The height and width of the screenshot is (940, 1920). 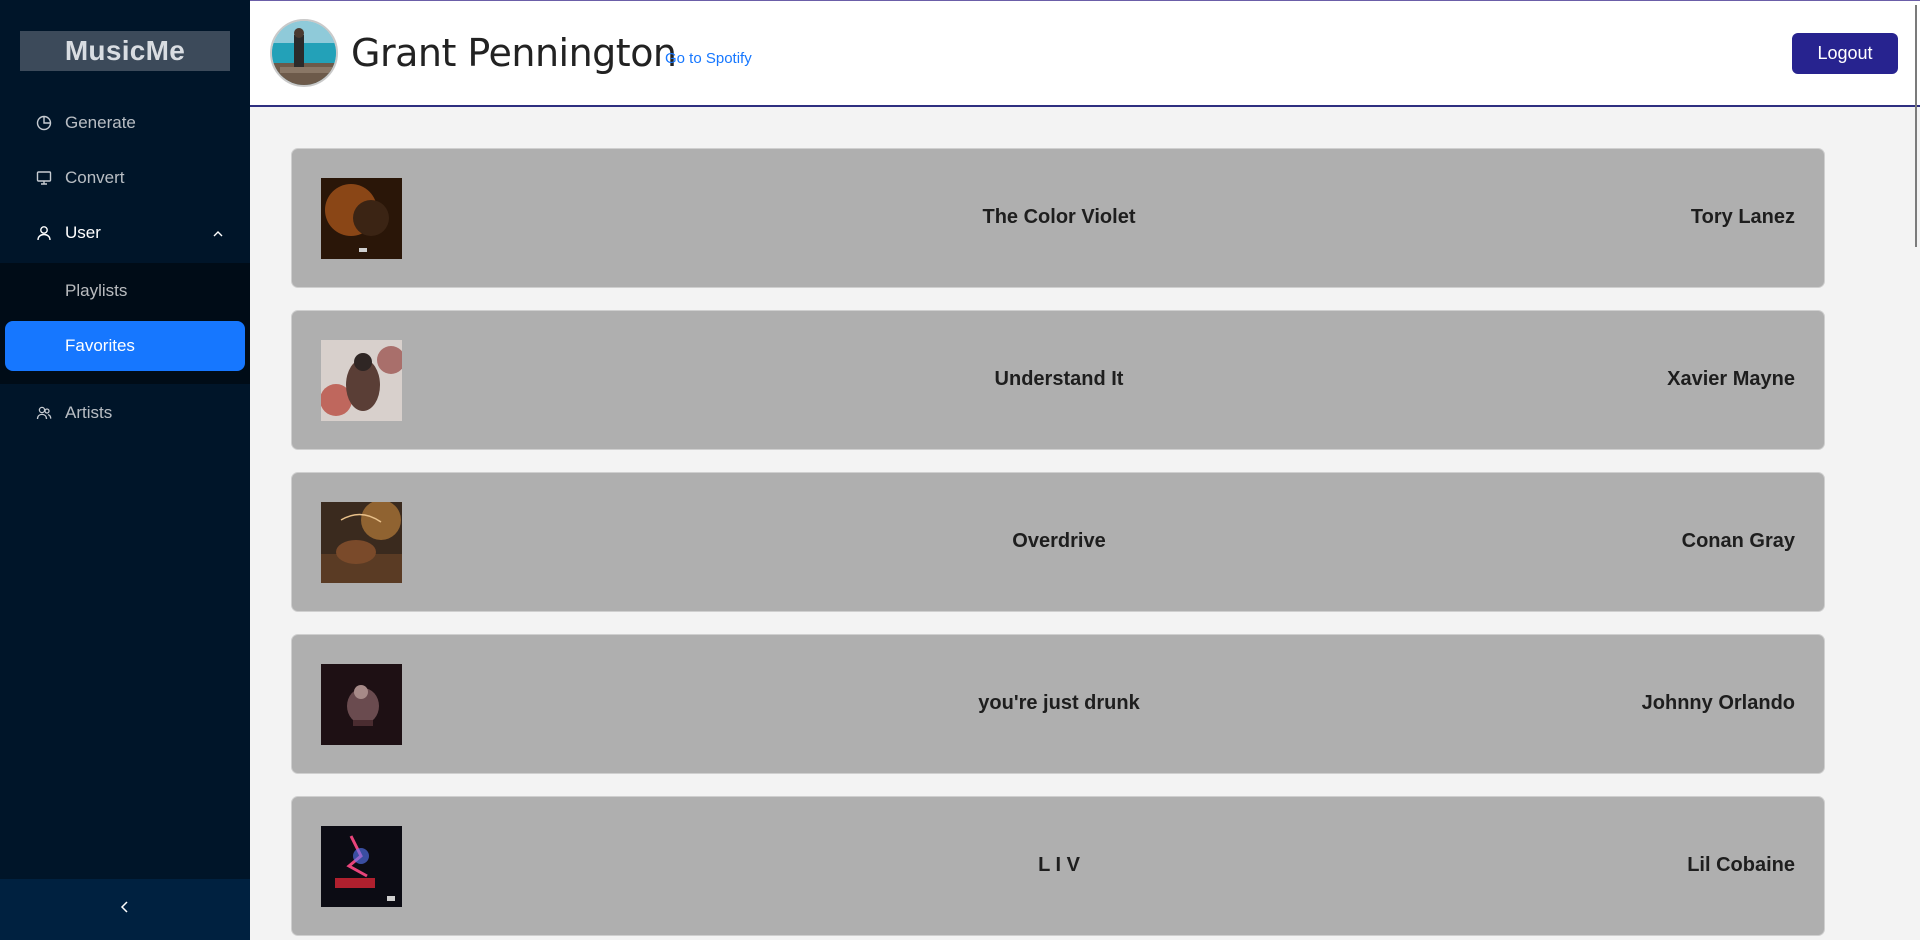 I want to click on sidebar-item-user: User, so click(x=125, y=233).